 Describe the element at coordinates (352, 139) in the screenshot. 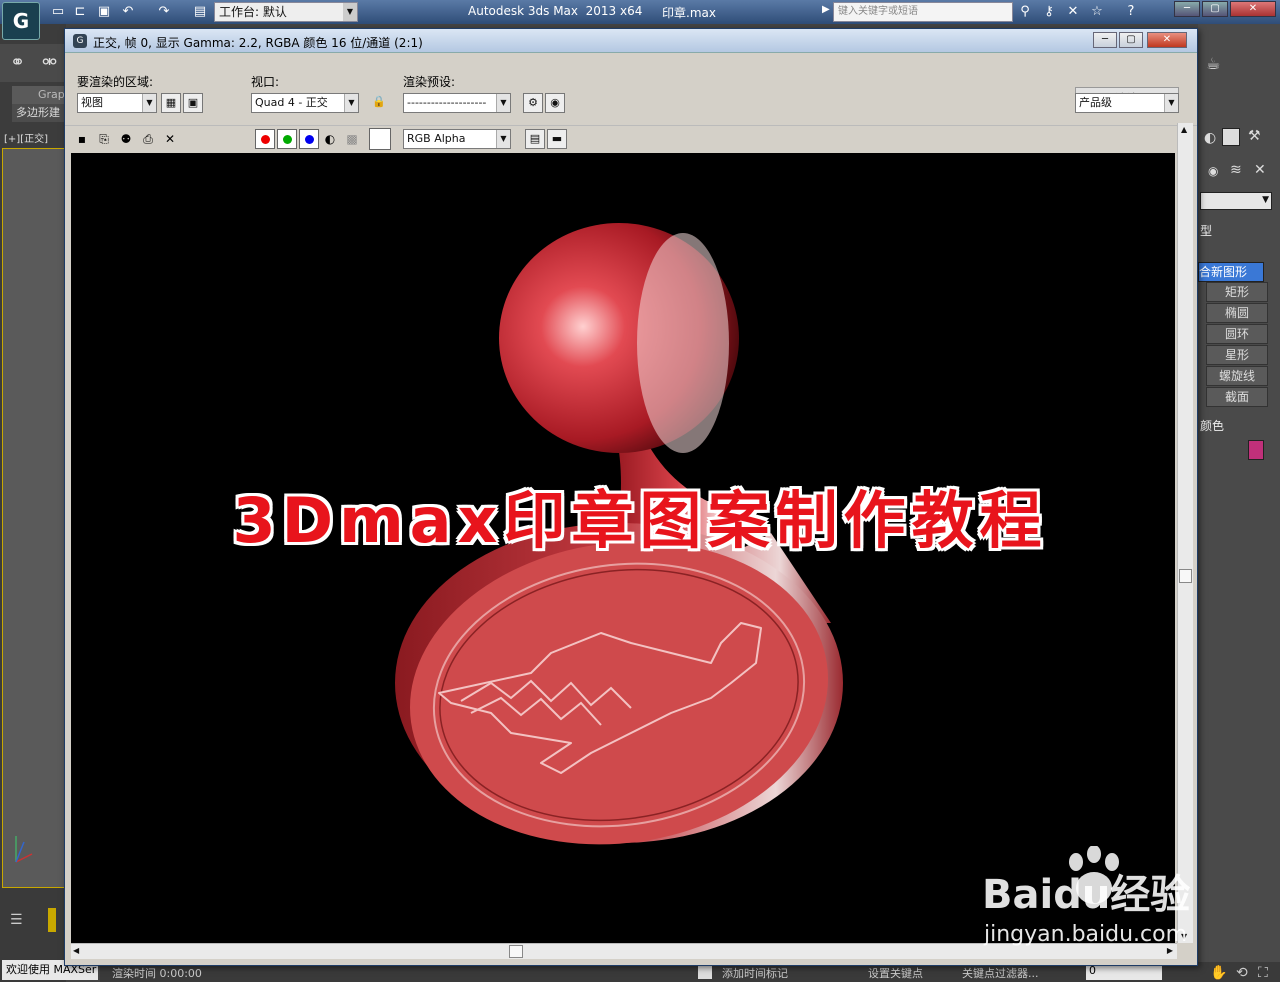

I see `mono-icon: ▩` at that location.